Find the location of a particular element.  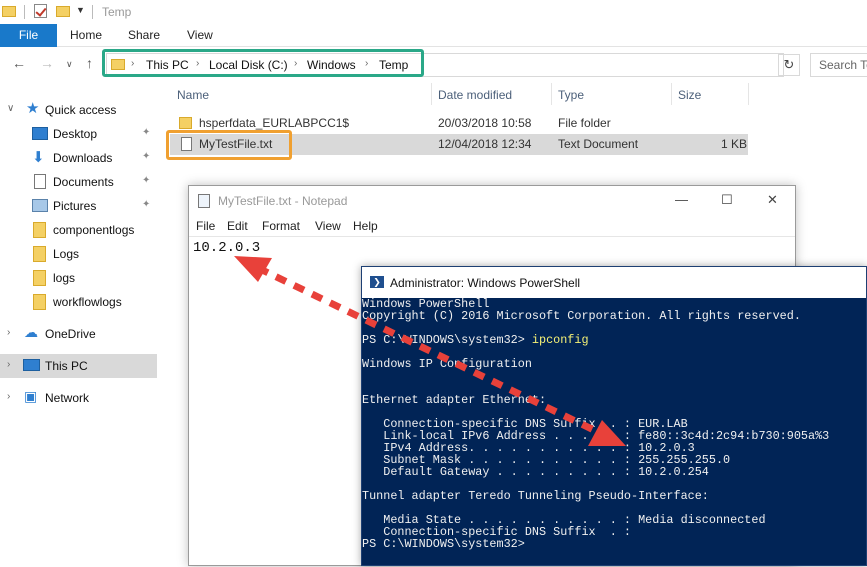

menu-view: View is located at coordinates (328, 226).